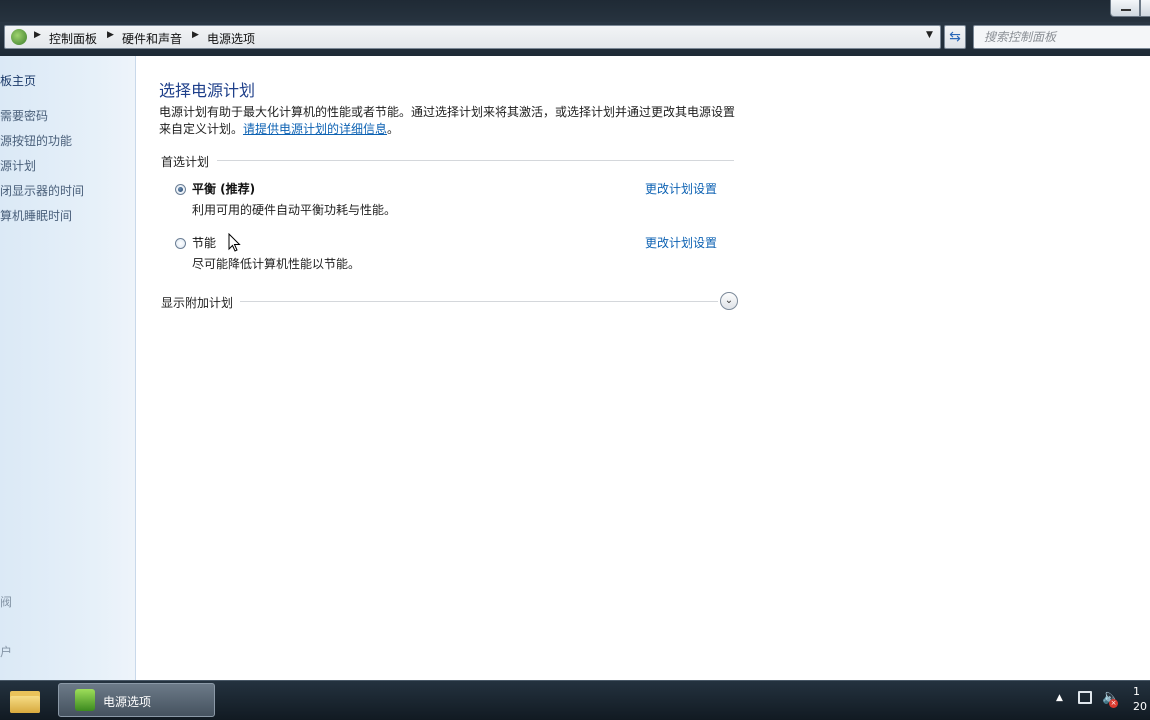 The width and height of the screenshot is (1150, 720). Describe the element at coordinates (85, 700) in the screenshot. I see `power-options-icon` at that location.